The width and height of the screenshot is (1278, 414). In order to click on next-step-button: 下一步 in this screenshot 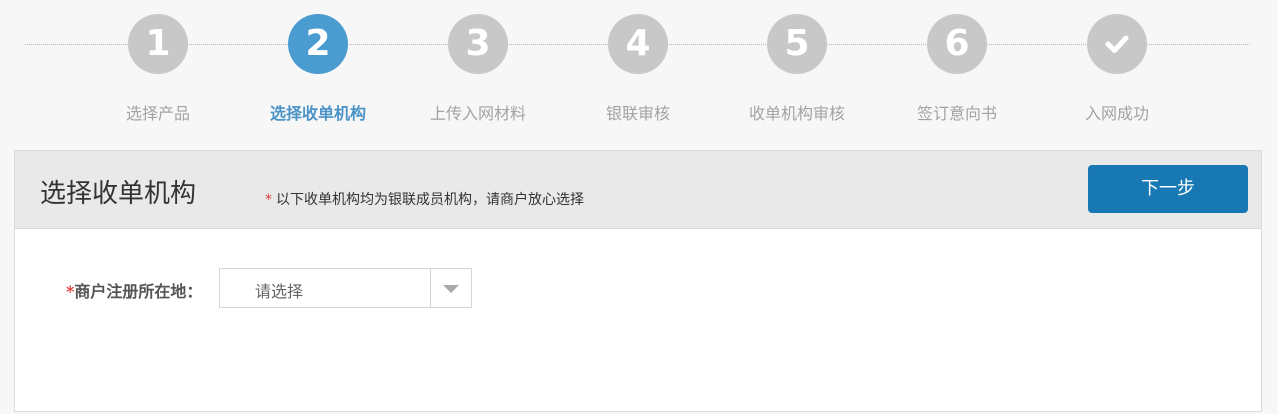, I will do `click(1168, 189)`.